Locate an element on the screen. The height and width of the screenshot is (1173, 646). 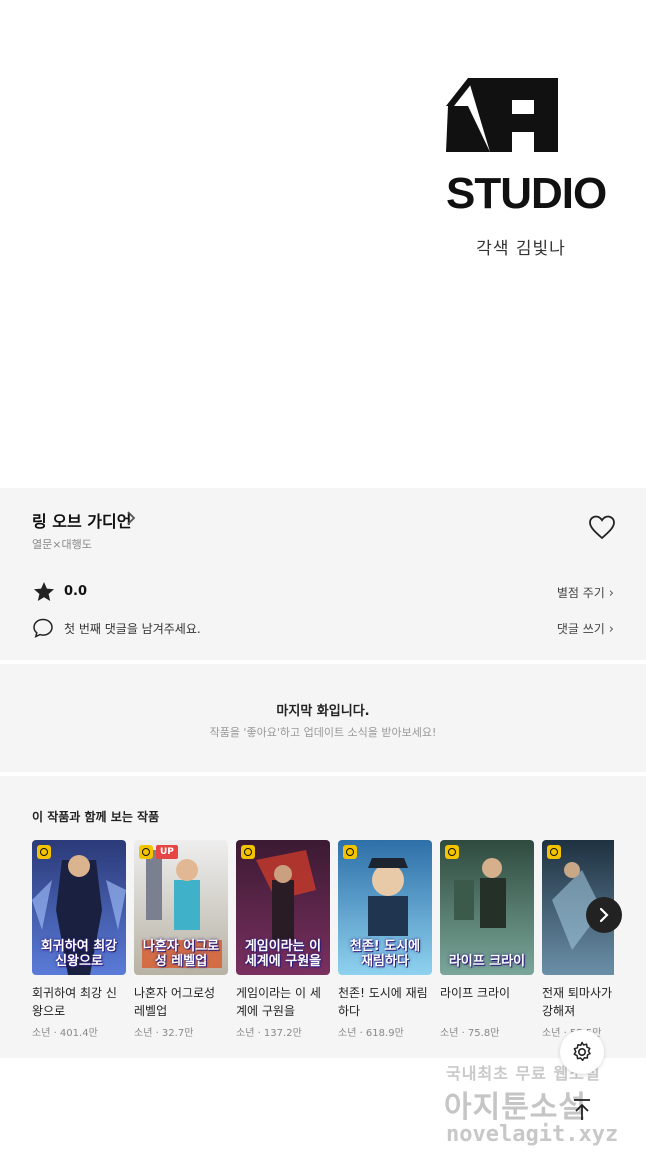
recommendation-title: 나혼자 어그로성 레벨업 is located at coordinates (181, 1002).